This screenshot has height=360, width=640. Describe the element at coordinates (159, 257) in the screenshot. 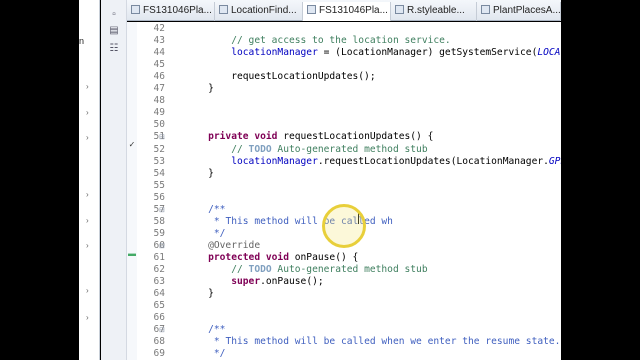

I see `line-number: 61` at that location.